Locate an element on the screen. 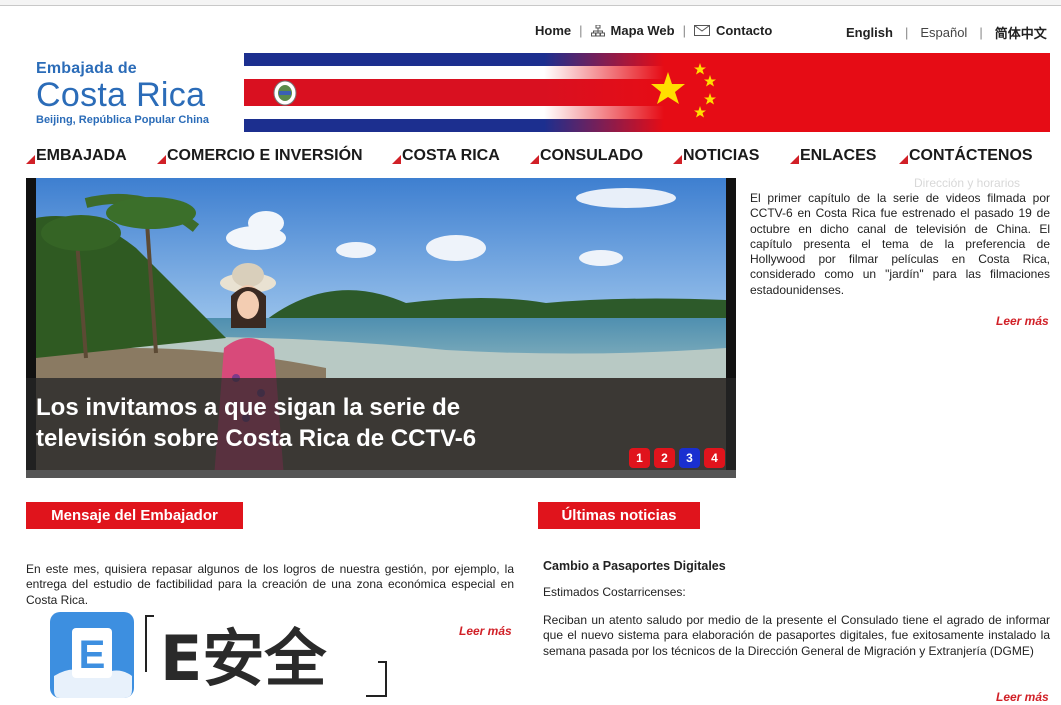 The height and width of the screenshot is (705, 1061). nav-item-label: COMERCIO E INVERSIÓN is located at coordinates (265, 155).